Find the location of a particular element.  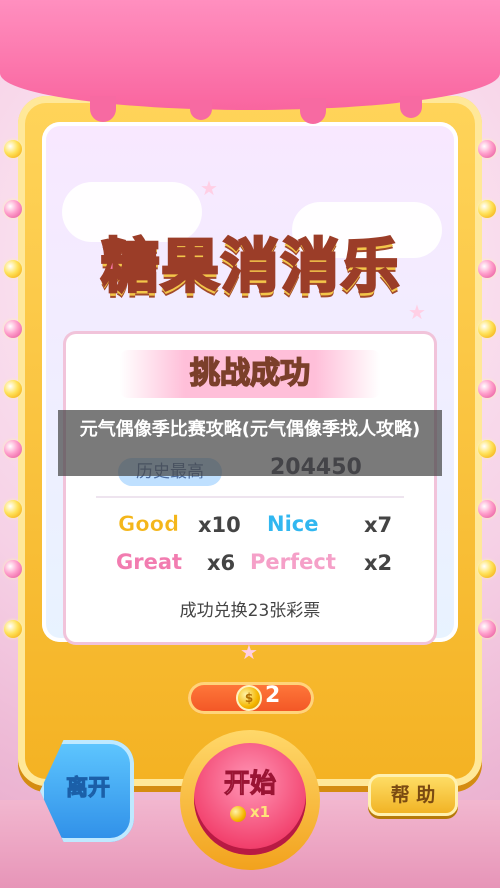

grade-nice-label: Nice is located at coordinates (293, 524).